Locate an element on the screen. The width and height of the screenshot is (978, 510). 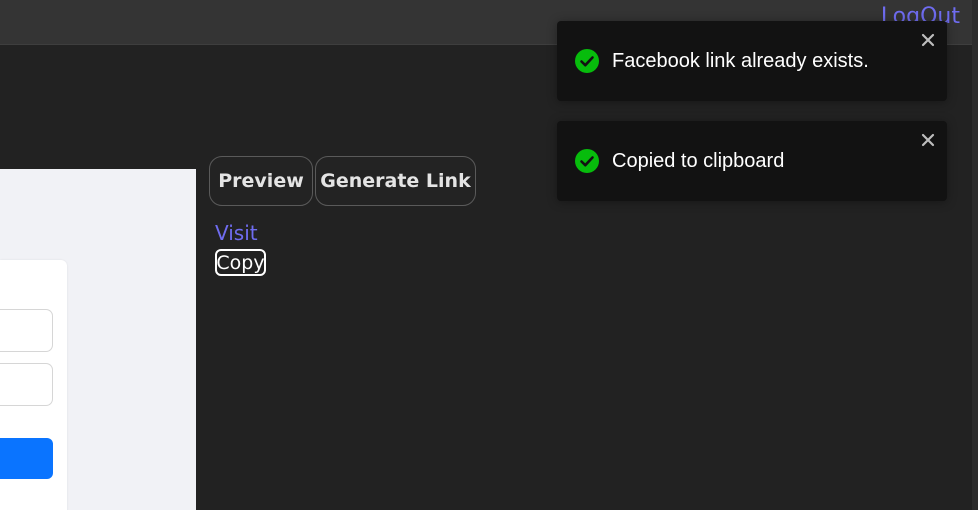
copy-button: Copy is located at coordinates (240, 262).